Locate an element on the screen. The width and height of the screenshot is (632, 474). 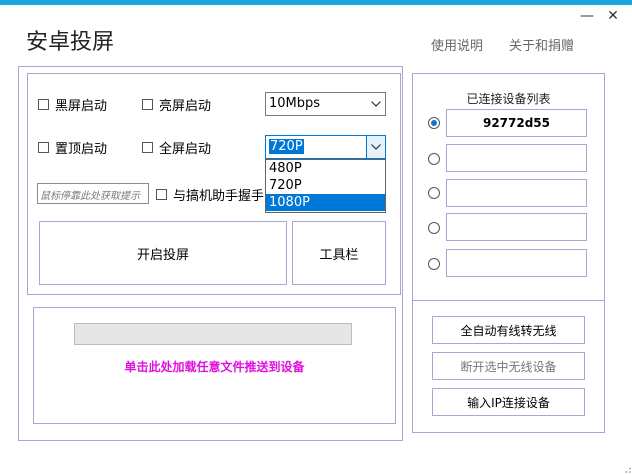
resolution-select: 720P is located at coordinates (325, 147).